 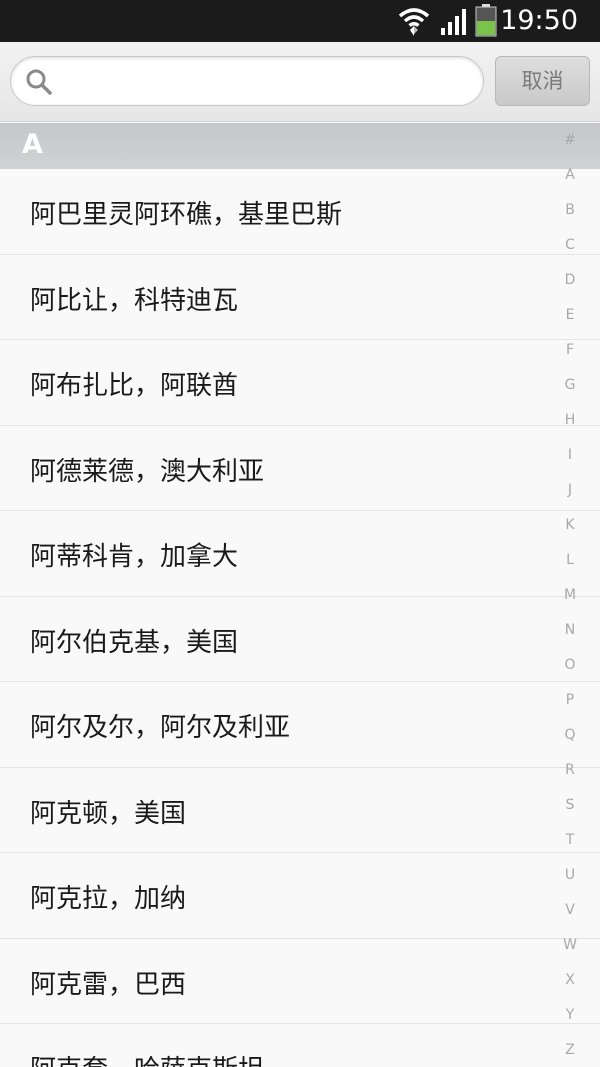 What do you see at coordinates (300, 725) in the screenshot?
I see `list-item: 阿尔及尔，阿尔及利亚` at bounding box center [300, 725].